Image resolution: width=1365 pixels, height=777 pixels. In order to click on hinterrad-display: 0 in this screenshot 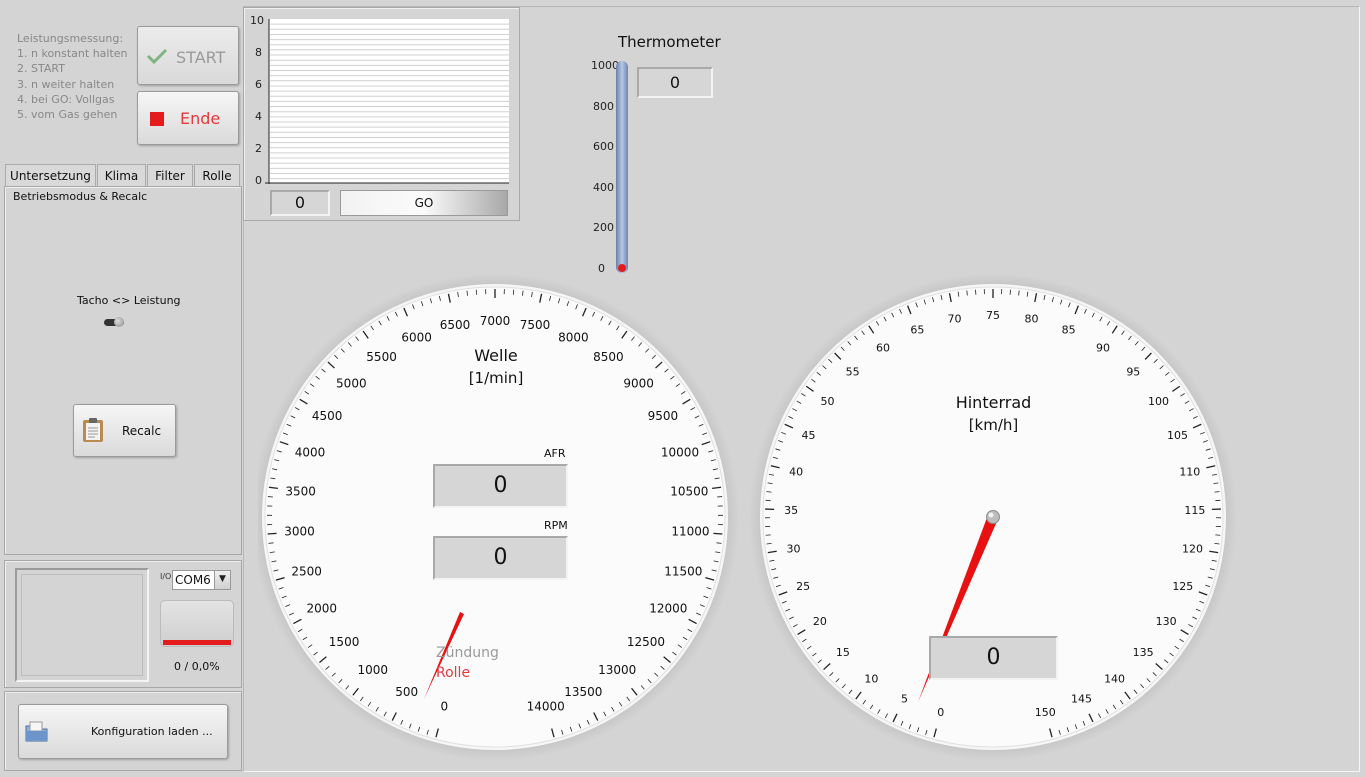, I will do `click(993, 658)`.